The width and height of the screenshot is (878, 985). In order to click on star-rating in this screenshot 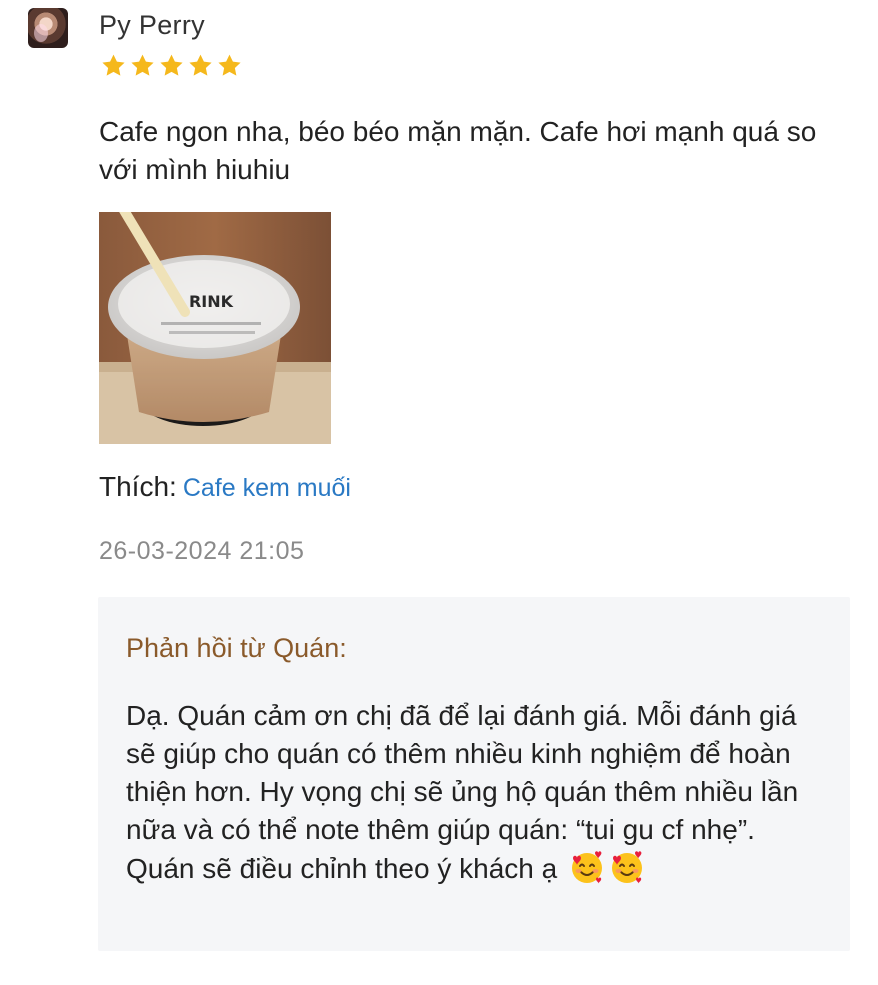, I will do `click(171, 66)`.